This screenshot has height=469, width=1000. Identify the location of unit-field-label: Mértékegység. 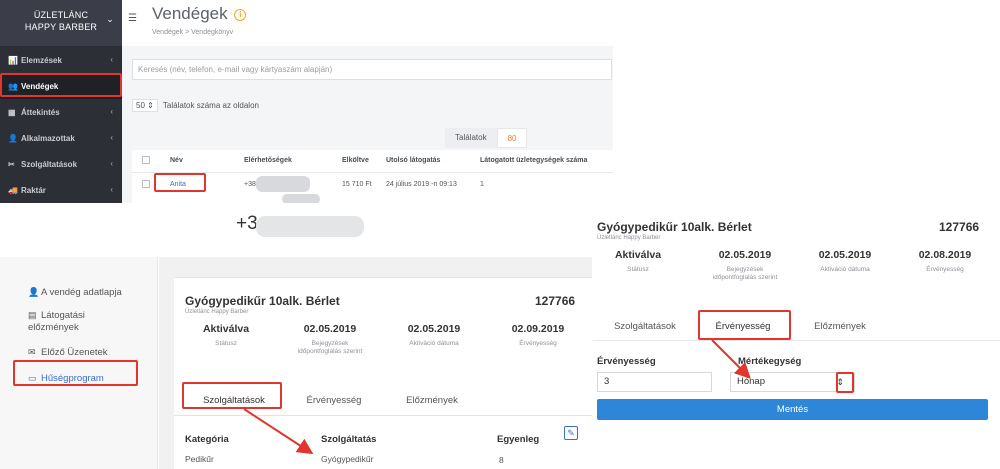
(770, 361).